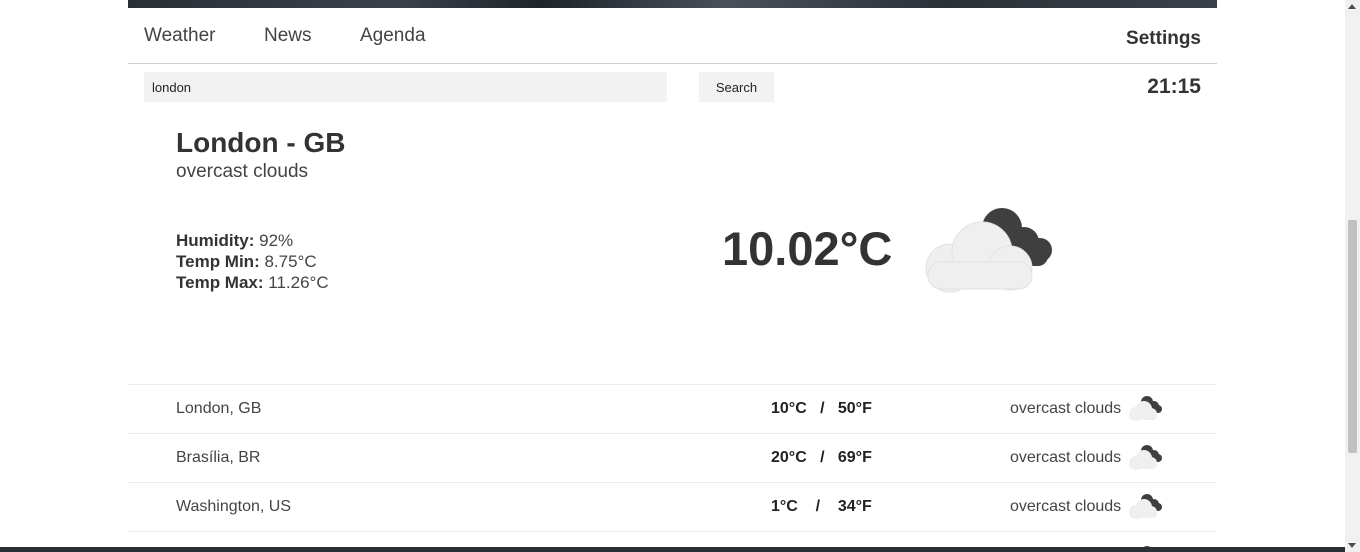 The image size is (1360, 552). I want to click on nav-settings-link: Settings, so click(1163, 39).